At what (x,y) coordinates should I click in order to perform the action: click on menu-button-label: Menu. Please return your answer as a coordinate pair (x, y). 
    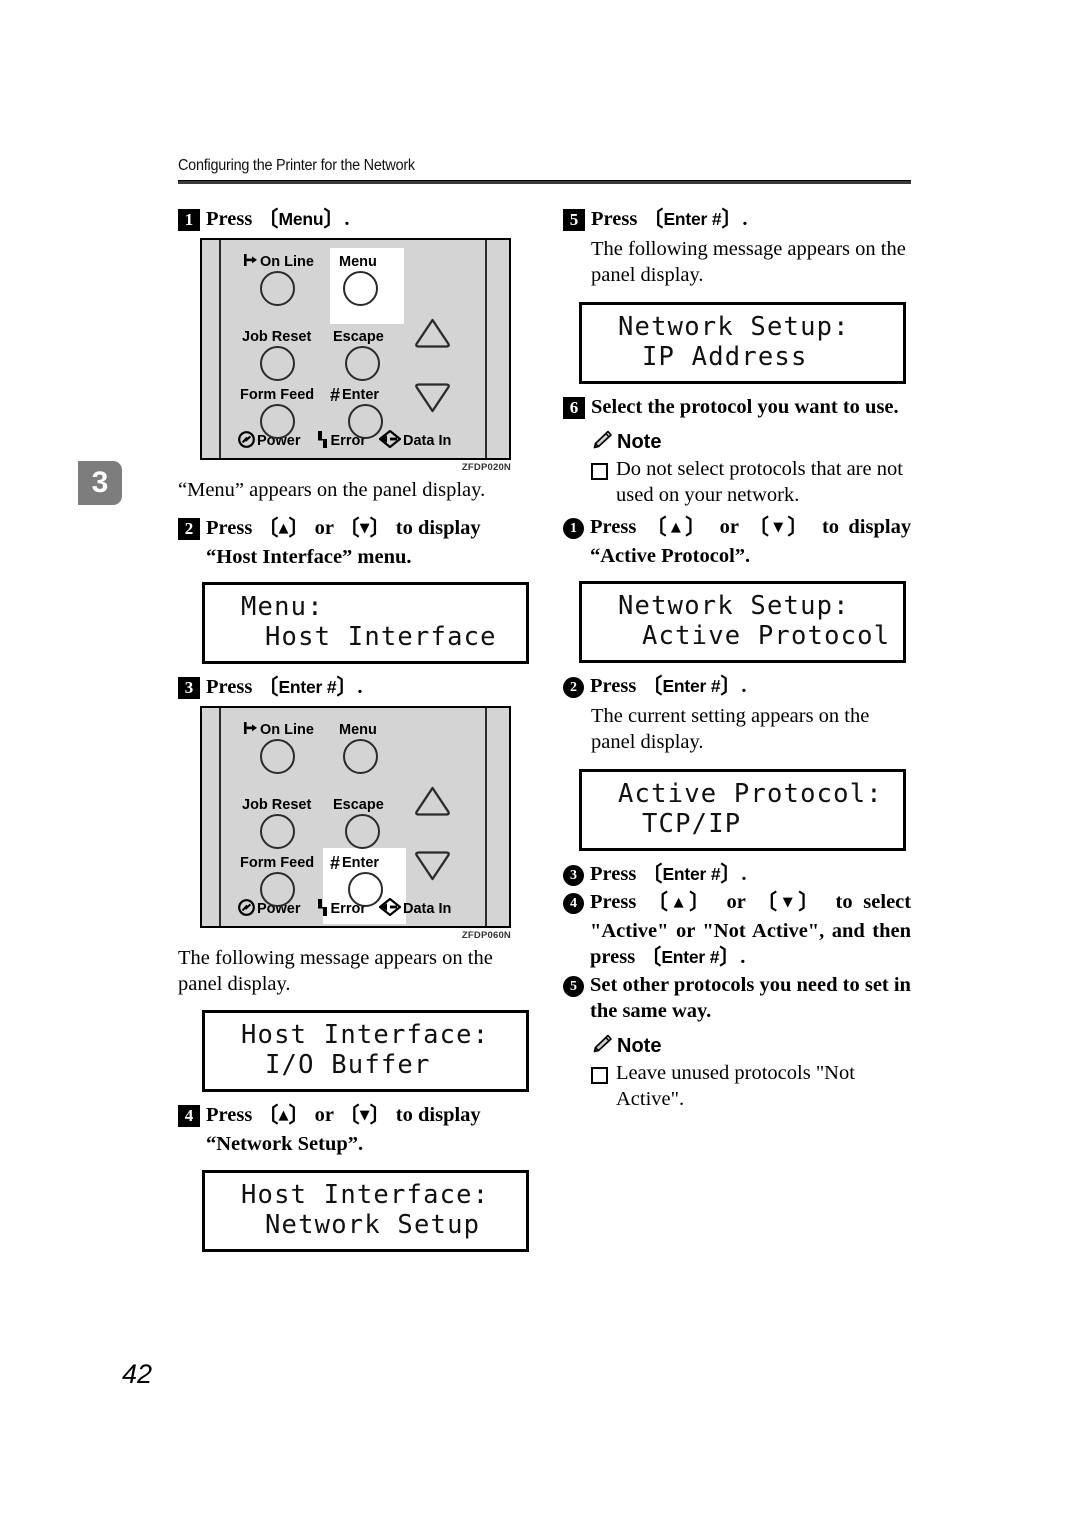
    Looking at the image, I should click on (358, 730).